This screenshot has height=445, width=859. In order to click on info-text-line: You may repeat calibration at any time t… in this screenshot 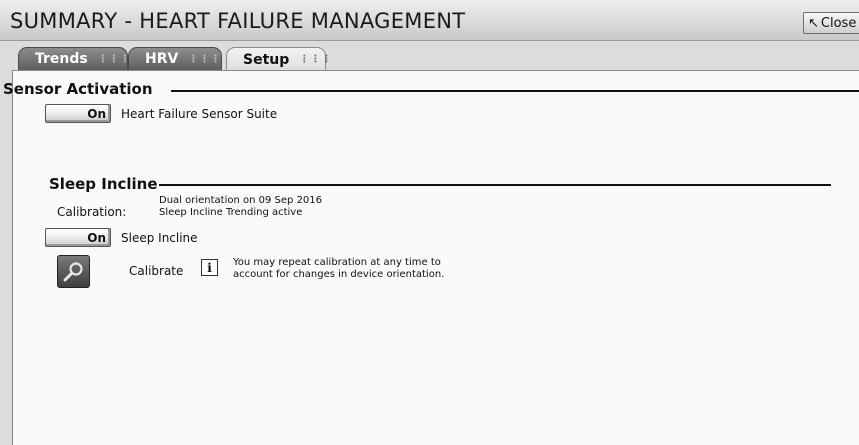, I will do `click(337, 262)`.